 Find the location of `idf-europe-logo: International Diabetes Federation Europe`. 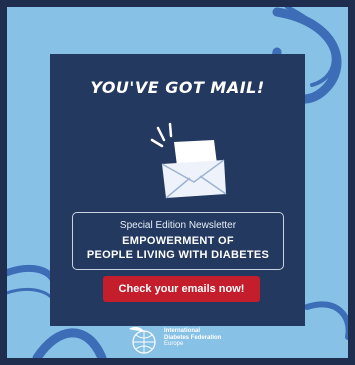

idf-europe-logo: International Diabetes Federation Europe is located at coordinates (187, 340).